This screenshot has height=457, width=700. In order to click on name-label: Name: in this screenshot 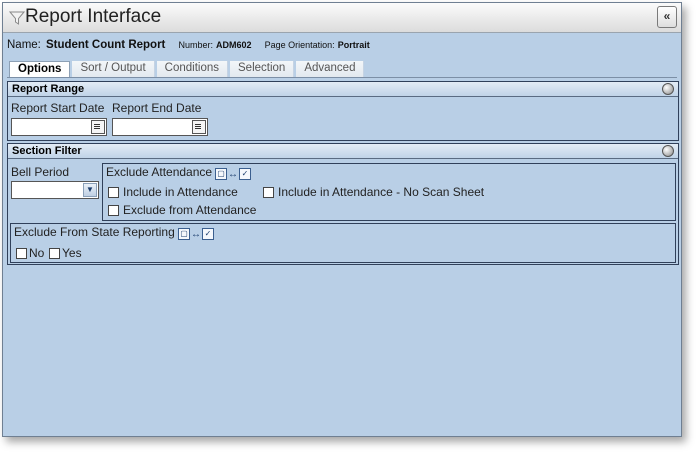, I will do `click(24, 45)`.